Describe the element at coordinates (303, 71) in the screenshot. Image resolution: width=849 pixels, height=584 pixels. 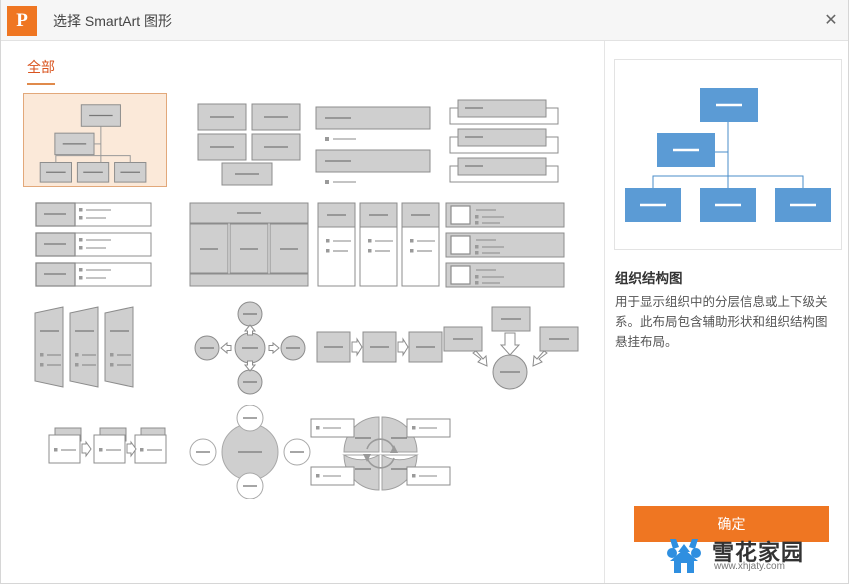
I see `category-tabbar: 全部` at that location.